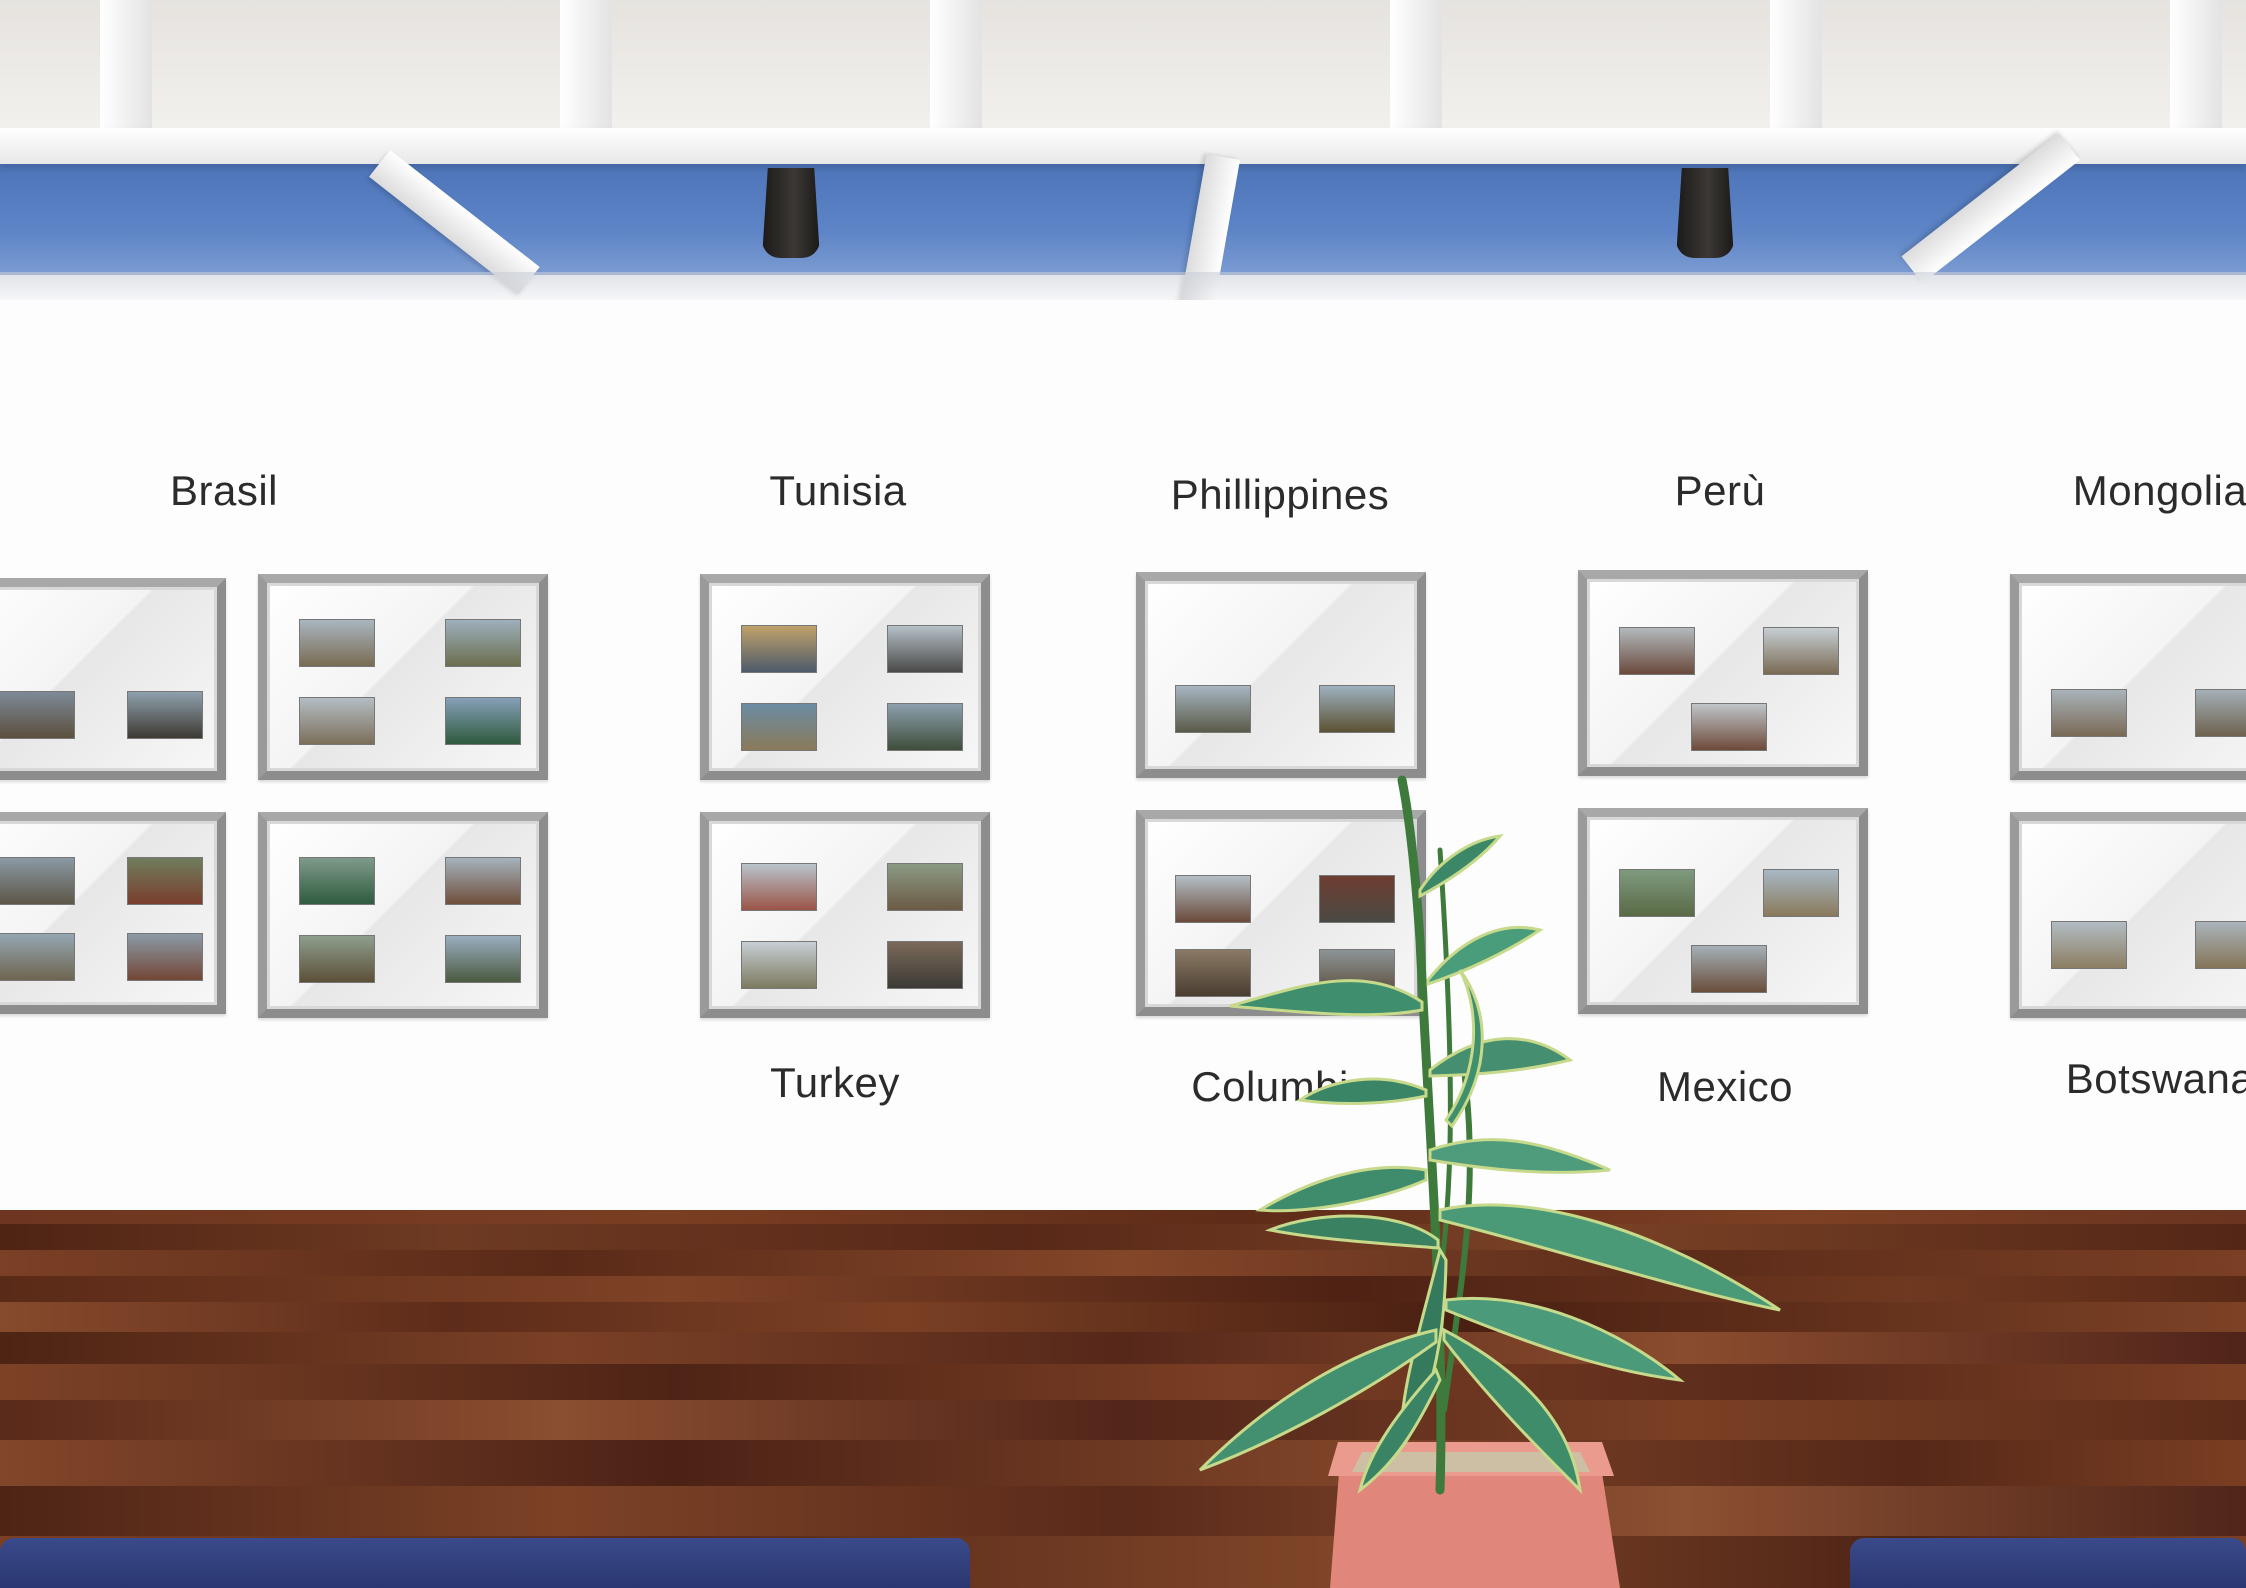 Image resolution: width=2246 pixels, height=1588 pixels. Describe the element at coordinates (1123, 67) in the screenshot. I see `ceiling-slab` at that location.